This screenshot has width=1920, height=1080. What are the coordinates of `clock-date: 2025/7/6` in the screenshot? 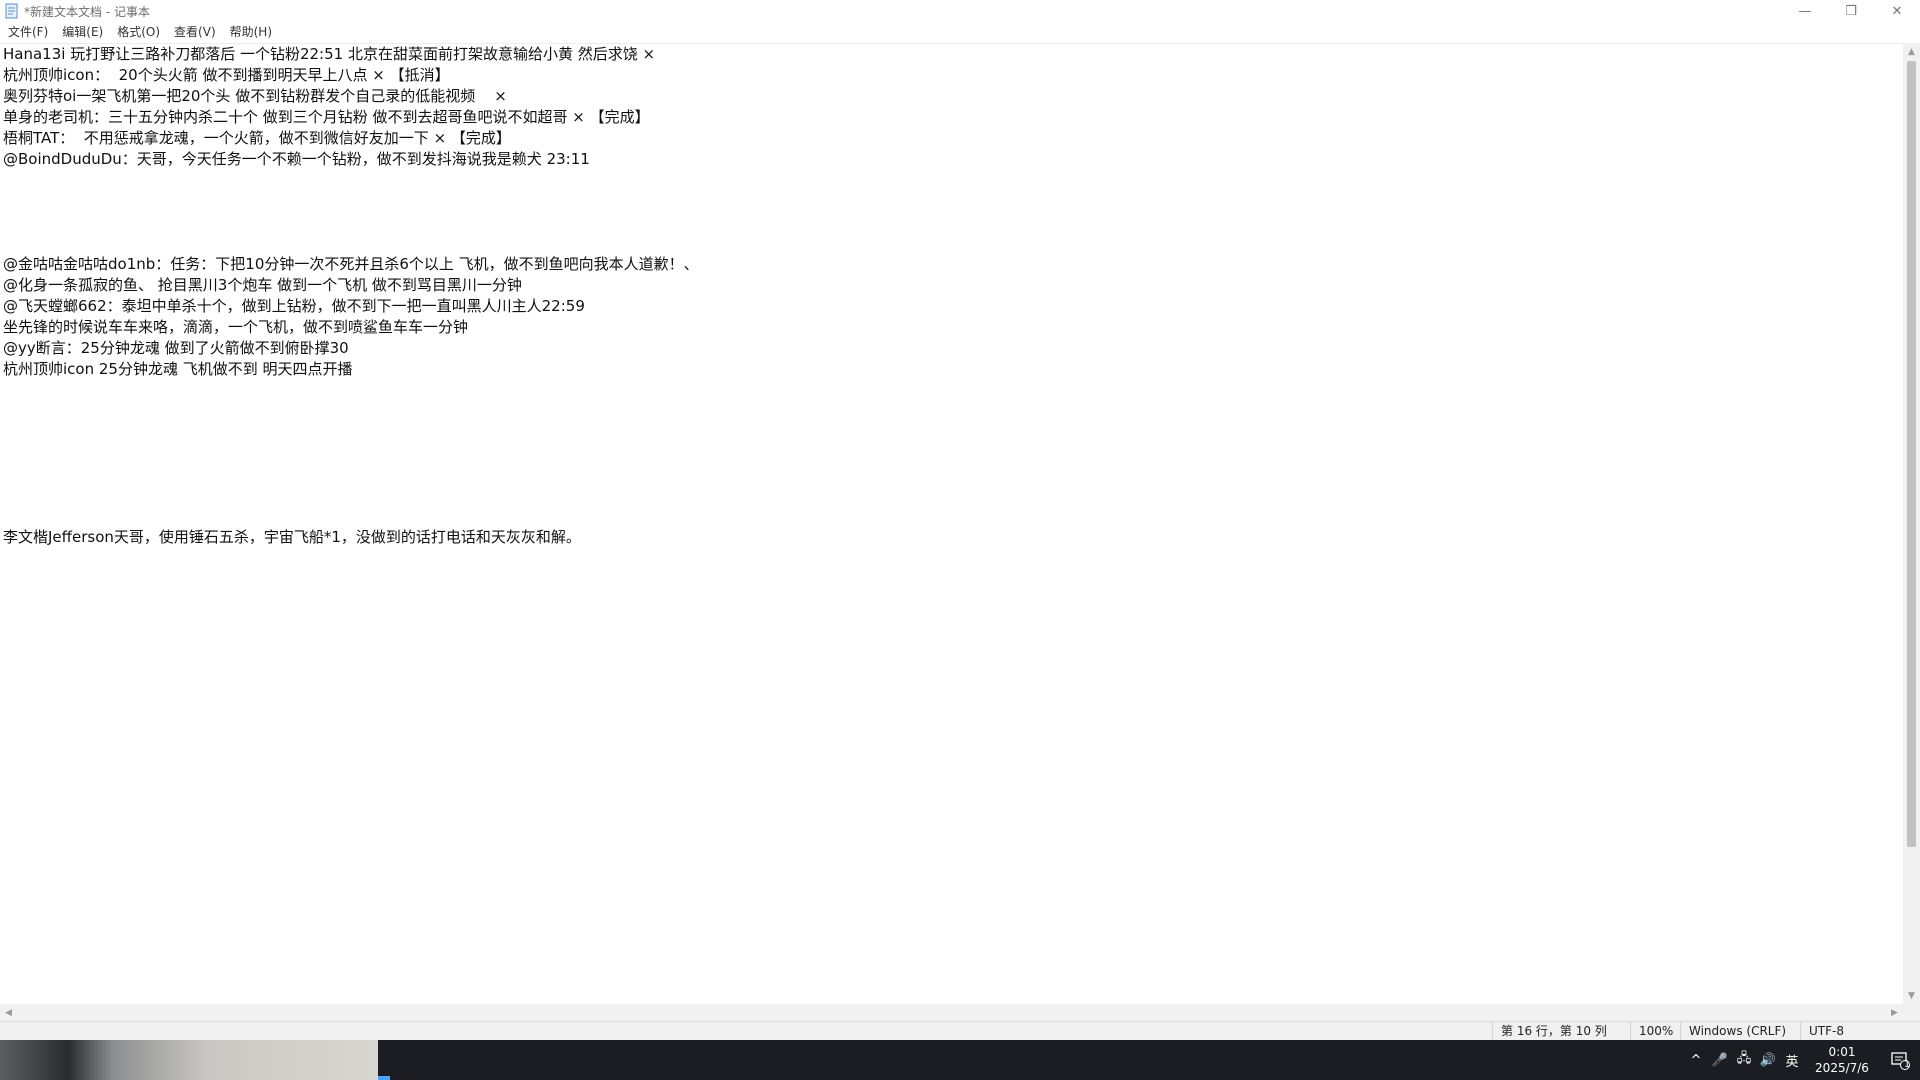 It's located at (1842, 1068).